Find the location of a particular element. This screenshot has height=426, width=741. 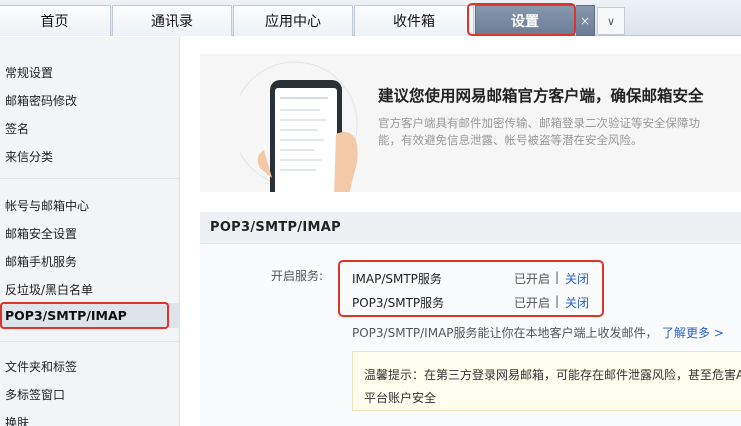

open-service-label: 开启服务: is located at coordinates (297, 276).